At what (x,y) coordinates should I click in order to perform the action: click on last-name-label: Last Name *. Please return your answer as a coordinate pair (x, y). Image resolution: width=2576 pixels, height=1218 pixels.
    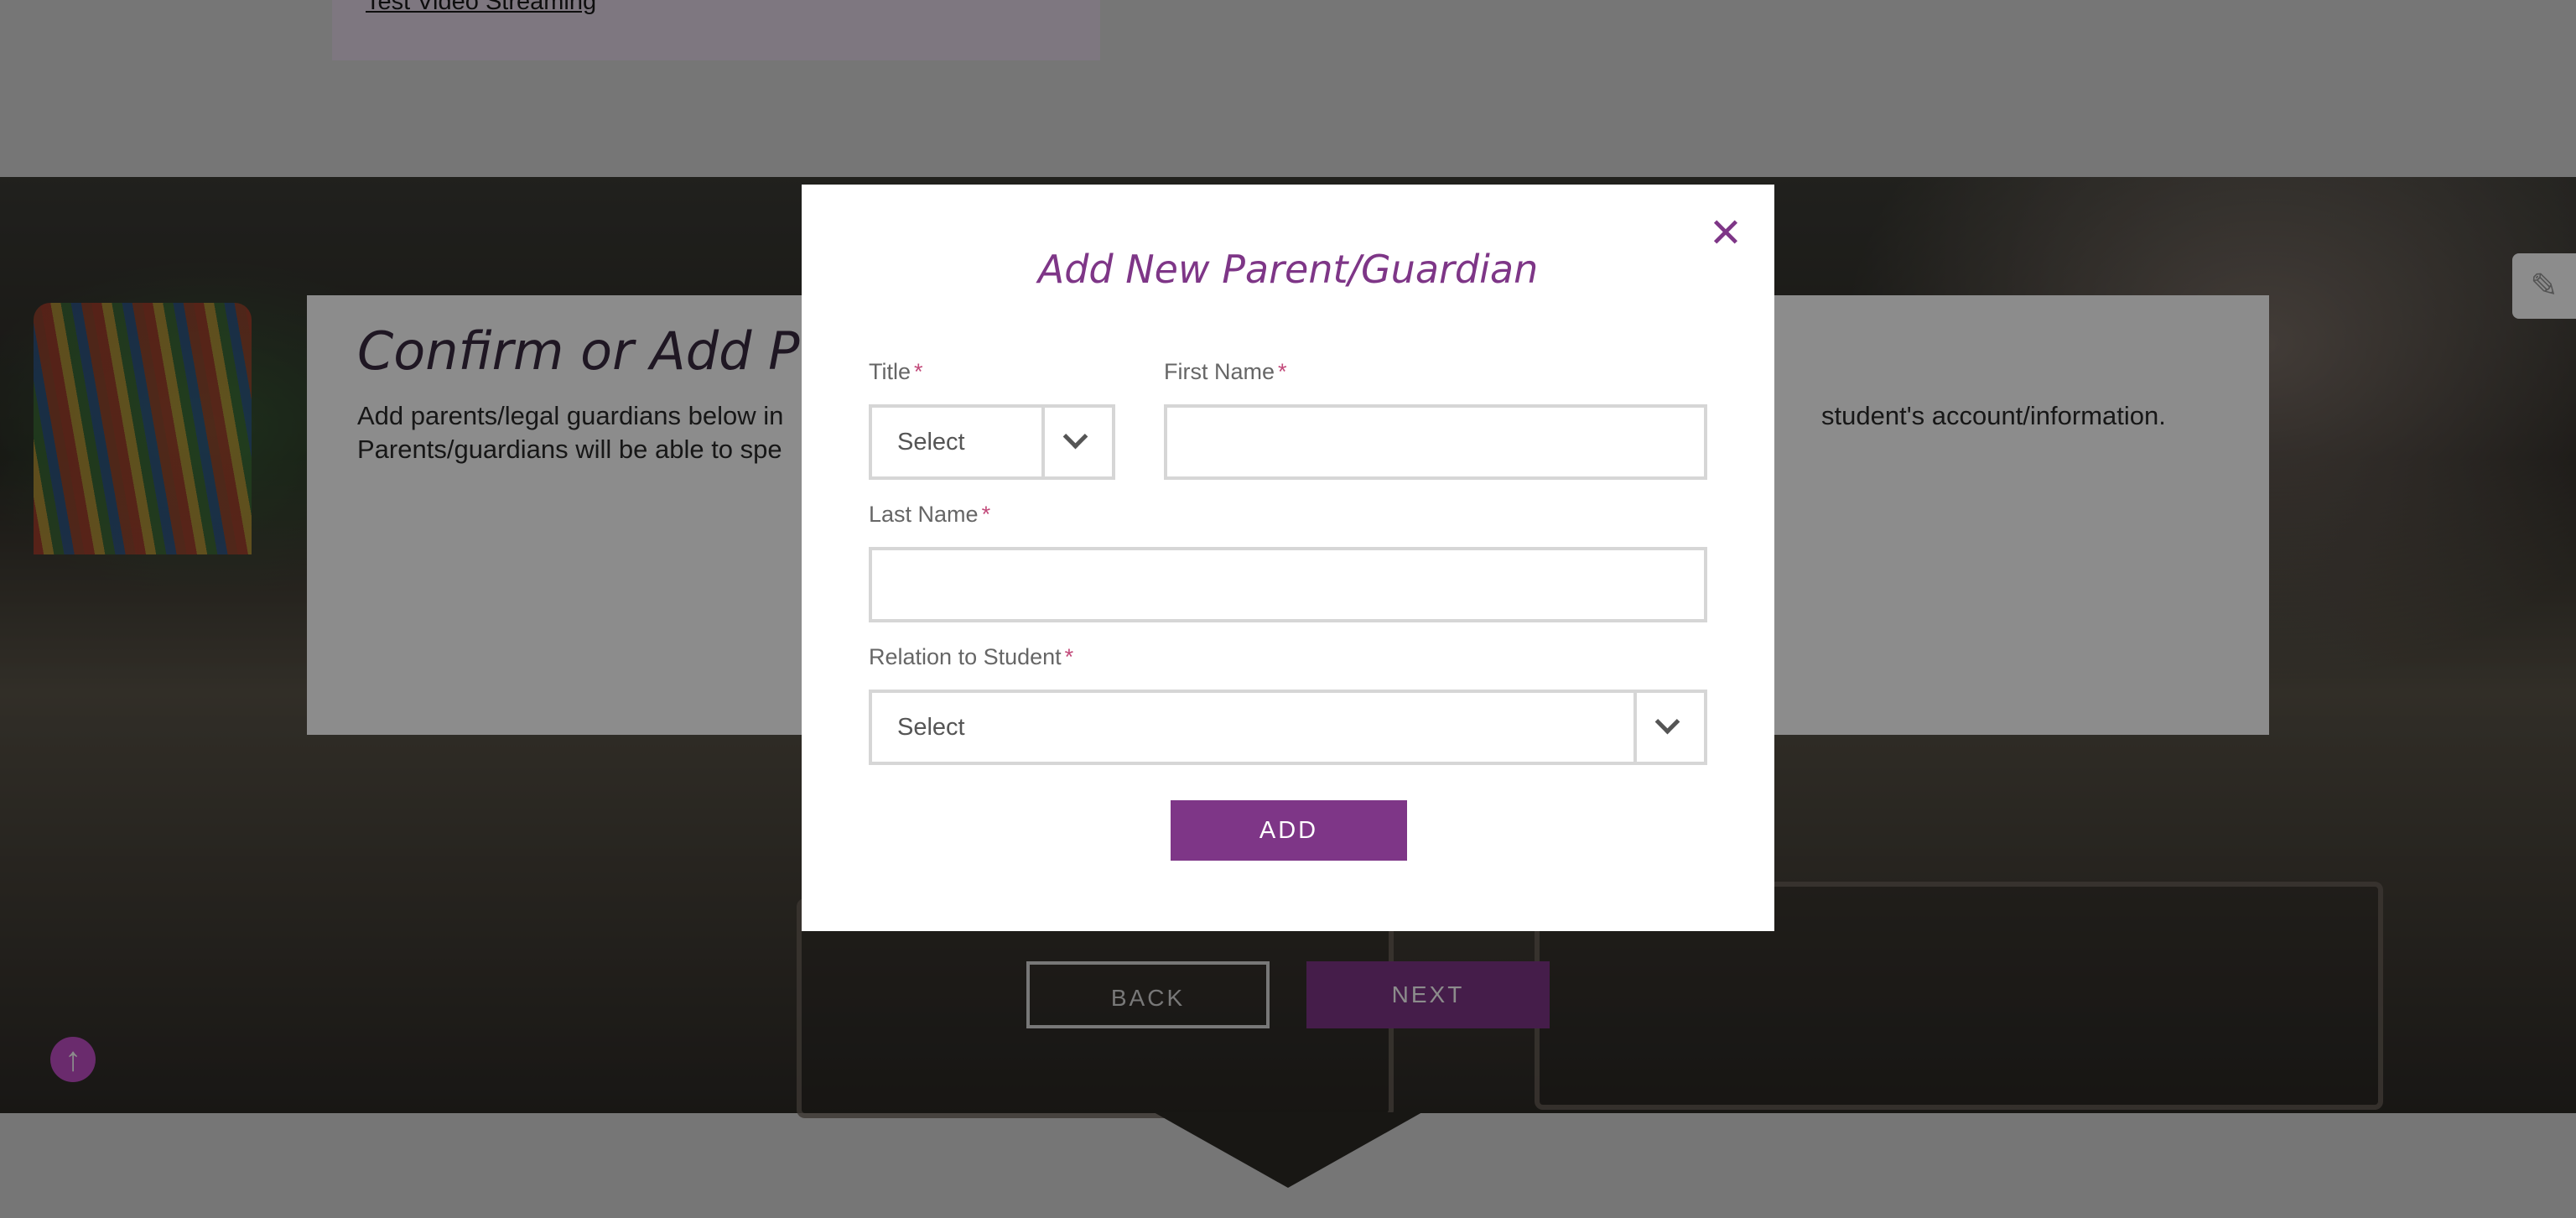
    Looking at the image, I should click on (929, 515).